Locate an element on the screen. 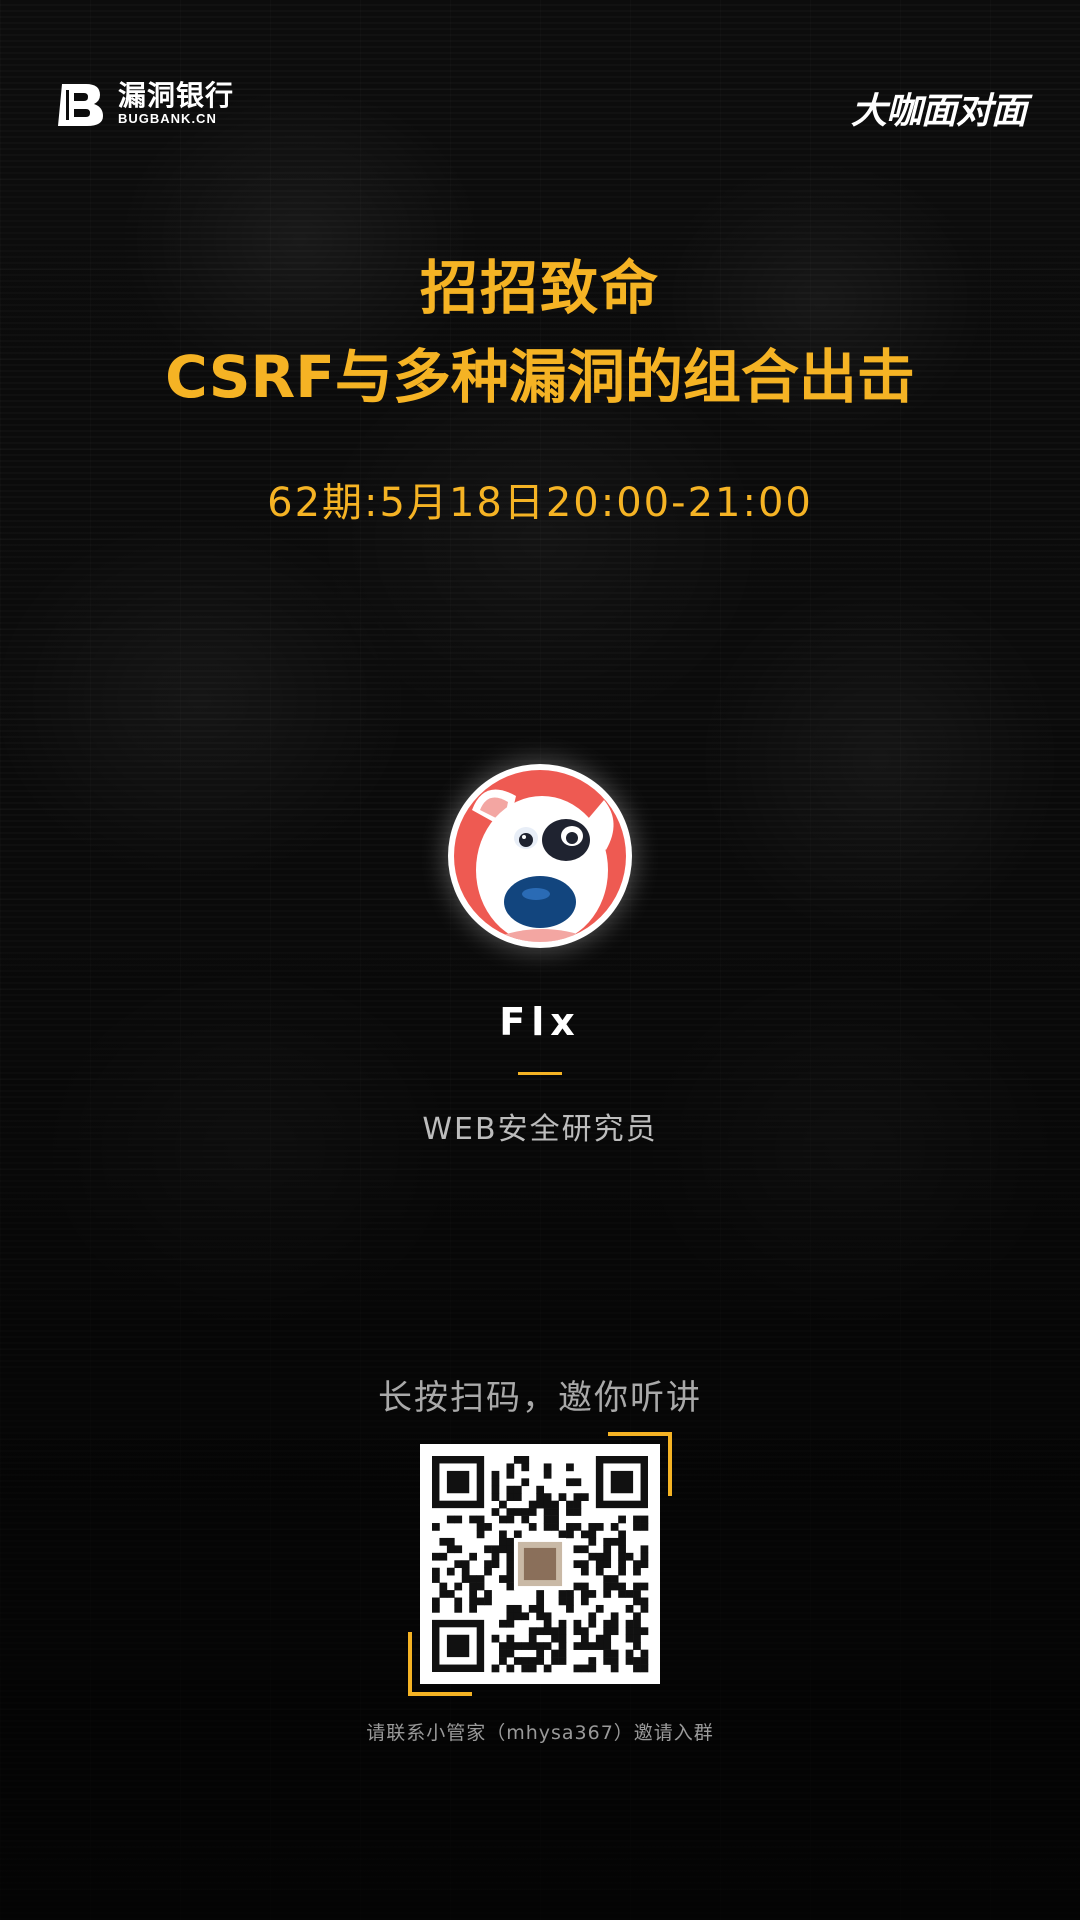 The width and height of the screenshot is (1080, 1920). event-schedule: 62期:5月18日20:00-21:00 is located at coordinates (540, 503).